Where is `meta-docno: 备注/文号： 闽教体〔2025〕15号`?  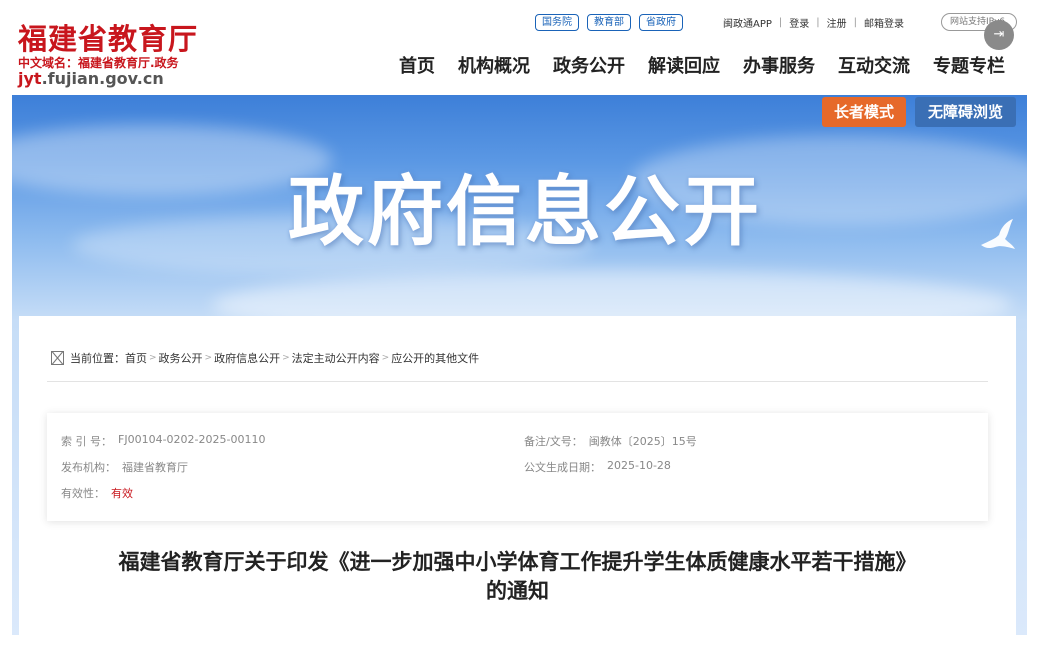
meta-docno: 备注/文号： 闽教体〔2025〕15号 is located at coordinates (610, 441).